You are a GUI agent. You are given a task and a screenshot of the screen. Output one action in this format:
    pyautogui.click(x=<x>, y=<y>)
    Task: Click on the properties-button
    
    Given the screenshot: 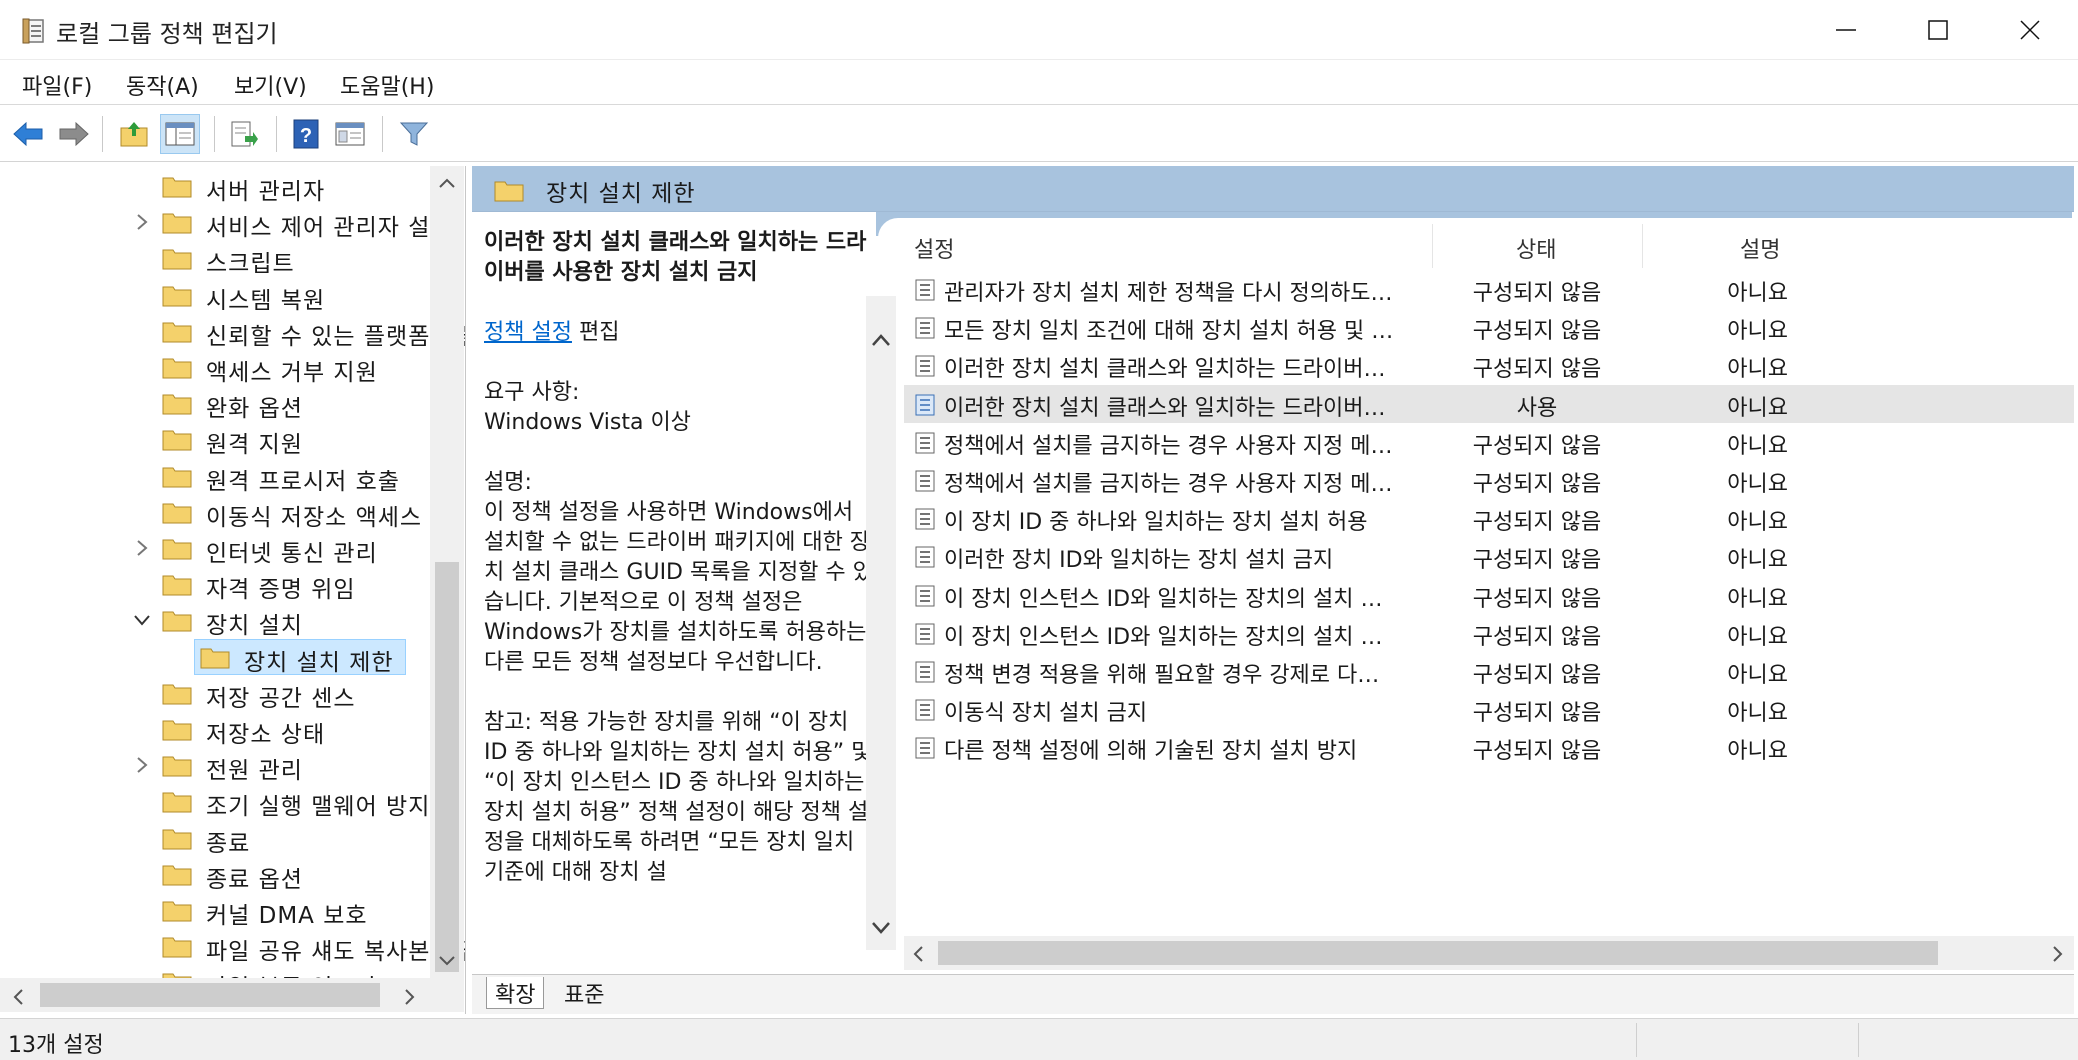 What is the action you would take?
    pyautogui.click(x=350, y=134)
    